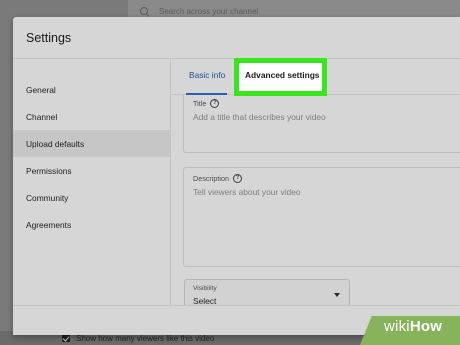 The height and width of the screenshot is (345, 460). Describe the element at coordinates (211, 178) in the screenshot. I see `description-label-text: Description` at that location.